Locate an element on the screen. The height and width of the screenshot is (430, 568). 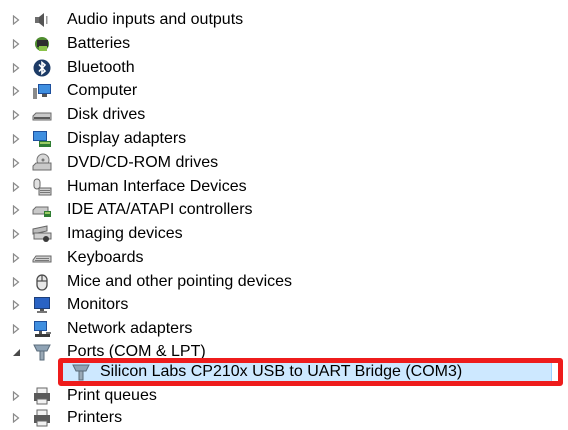
tree-item-label: Computer is located at coordinates (102, 90).